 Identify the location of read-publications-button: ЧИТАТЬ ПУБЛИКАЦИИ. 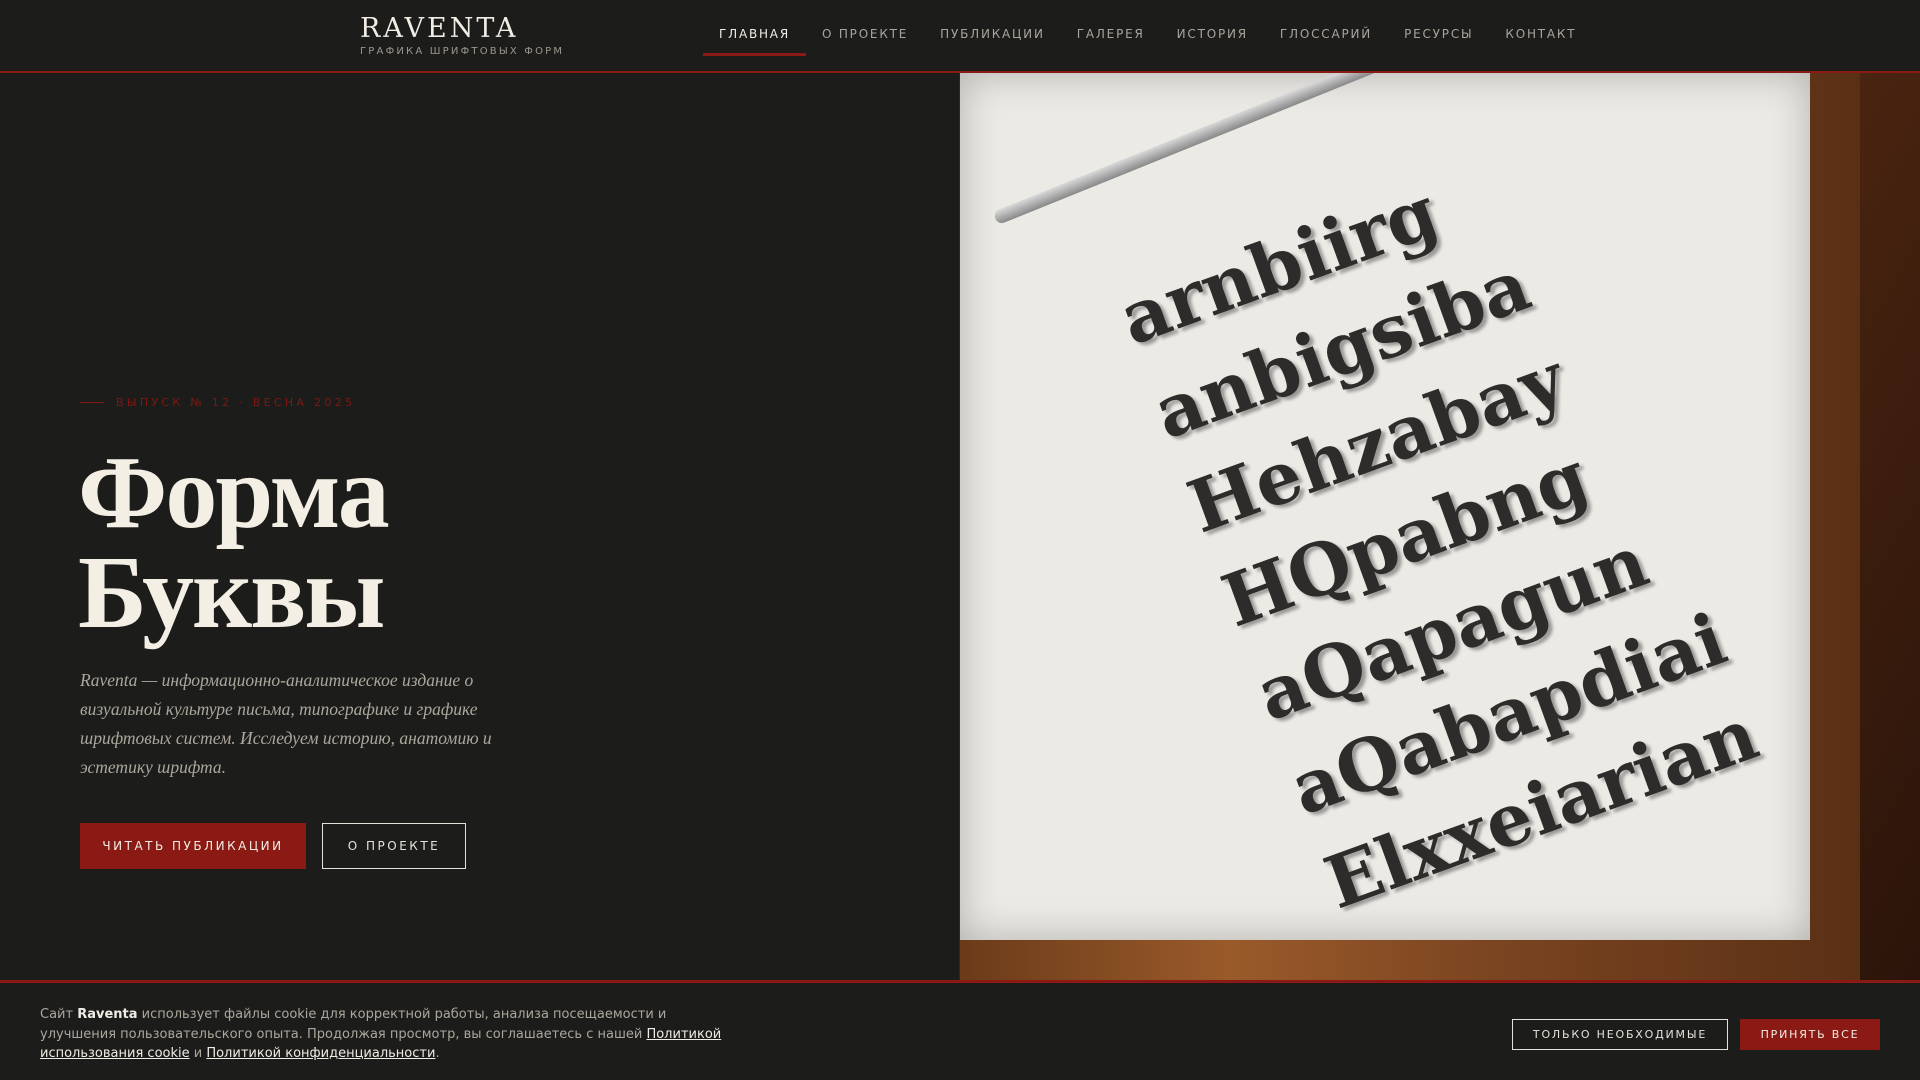
(193, 846).